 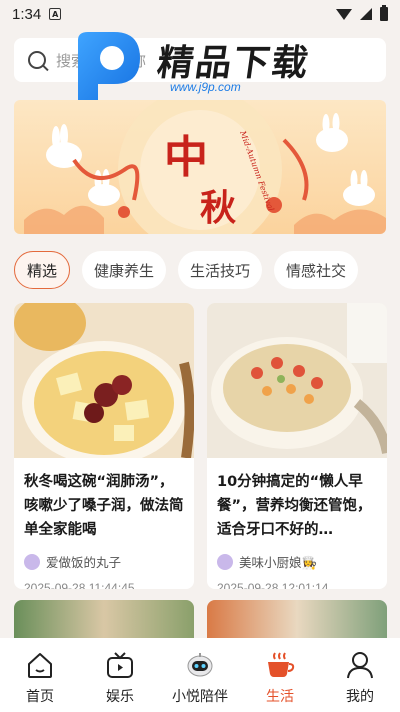 What do you see at coordinates (280, 697) in the screenshot?
I see `nav-label: 生活` at bounding box center [280, 697].